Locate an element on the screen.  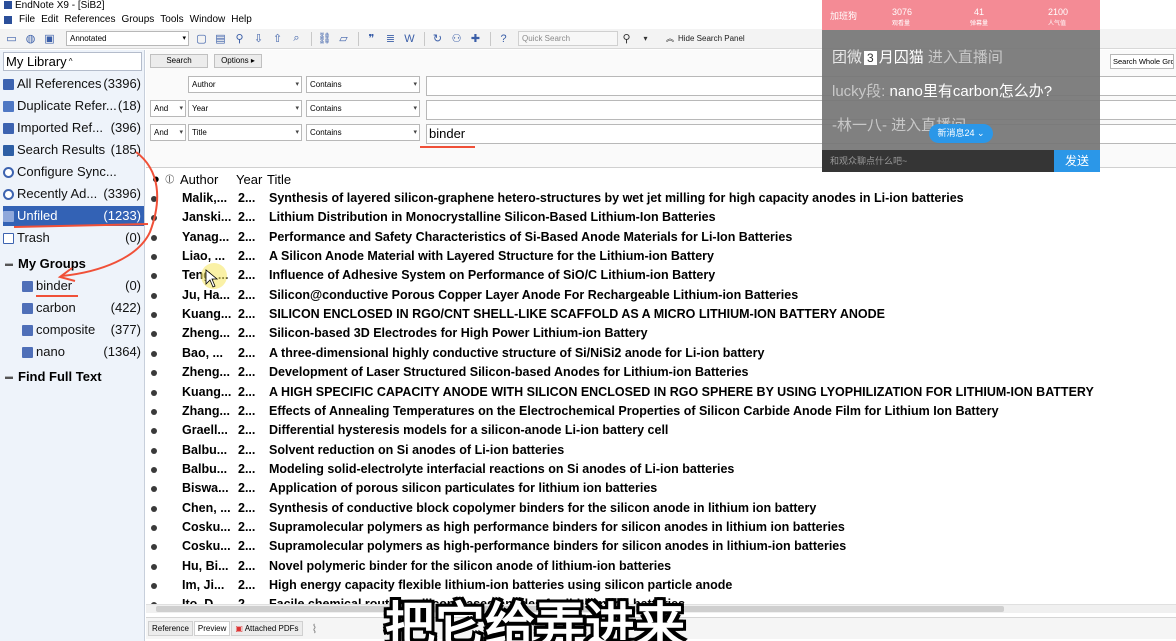
new-messages-pill: 新消息24 ⌄ is located at coordinates (961, 133).